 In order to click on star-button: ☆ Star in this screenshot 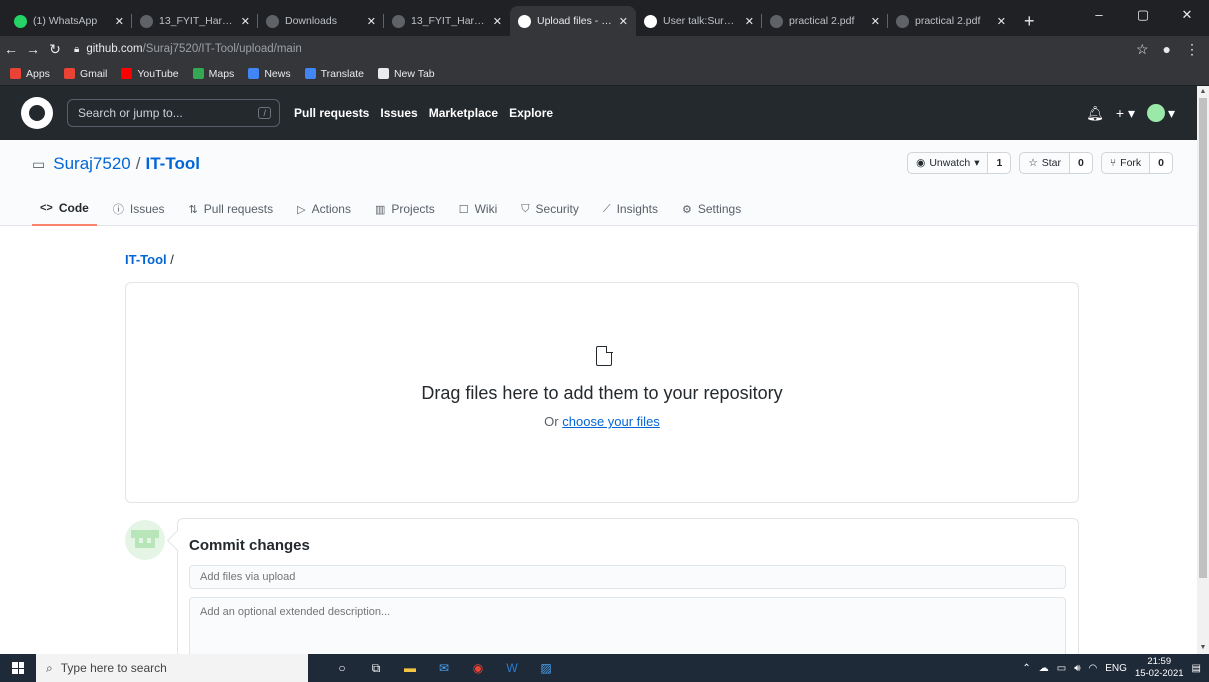, I will do `click(1044, 163)`.